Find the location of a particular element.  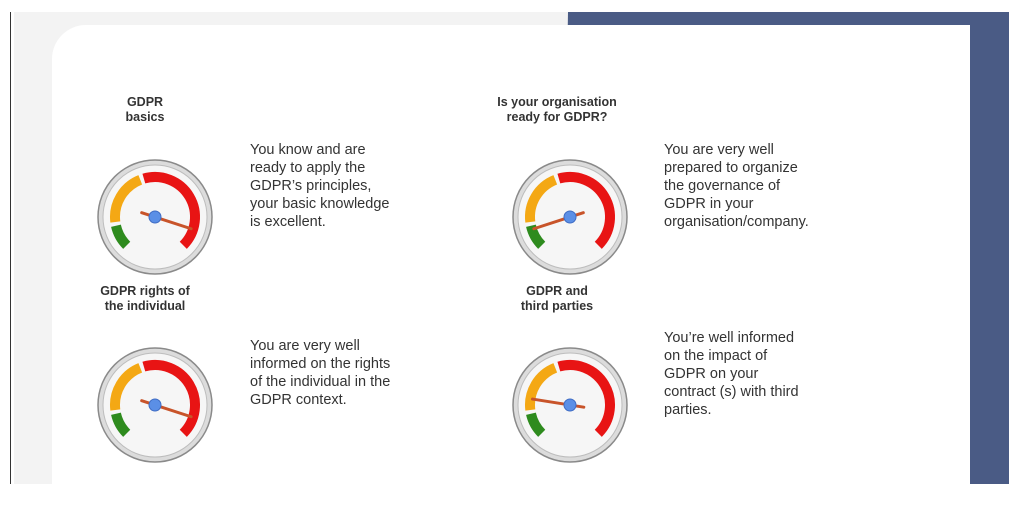

description-line: on the impact of is located at coordinates (716, 356).